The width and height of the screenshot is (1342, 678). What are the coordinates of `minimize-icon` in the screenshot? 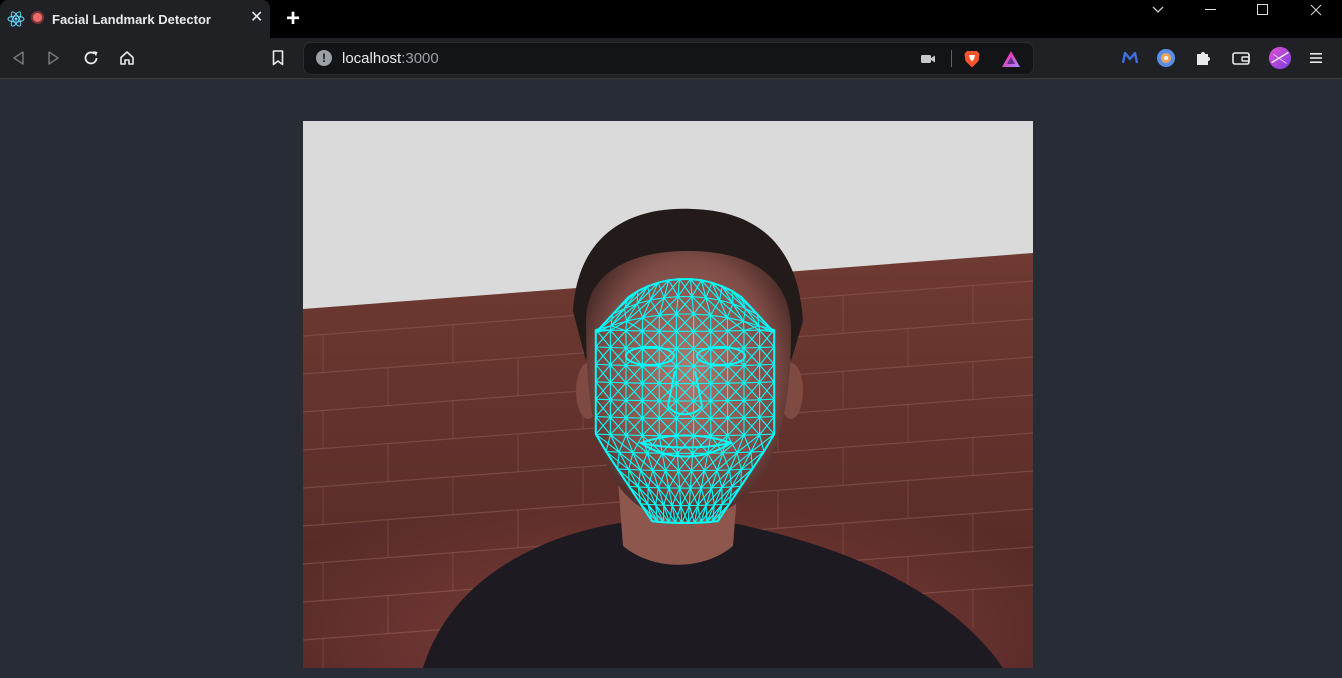 It's located at (1211, 10).